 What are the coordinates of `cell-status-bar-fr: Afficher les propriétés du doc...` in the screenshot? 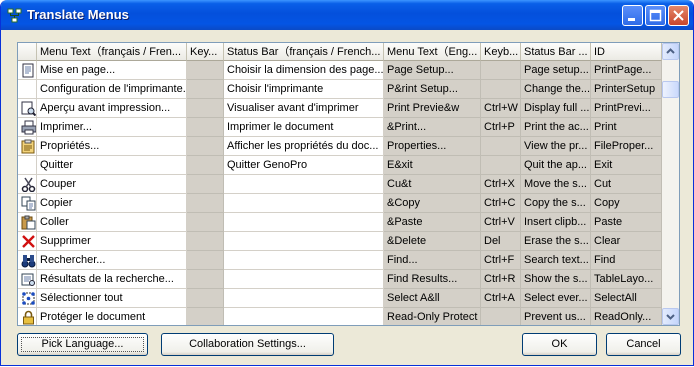 It's located at (304, 146).